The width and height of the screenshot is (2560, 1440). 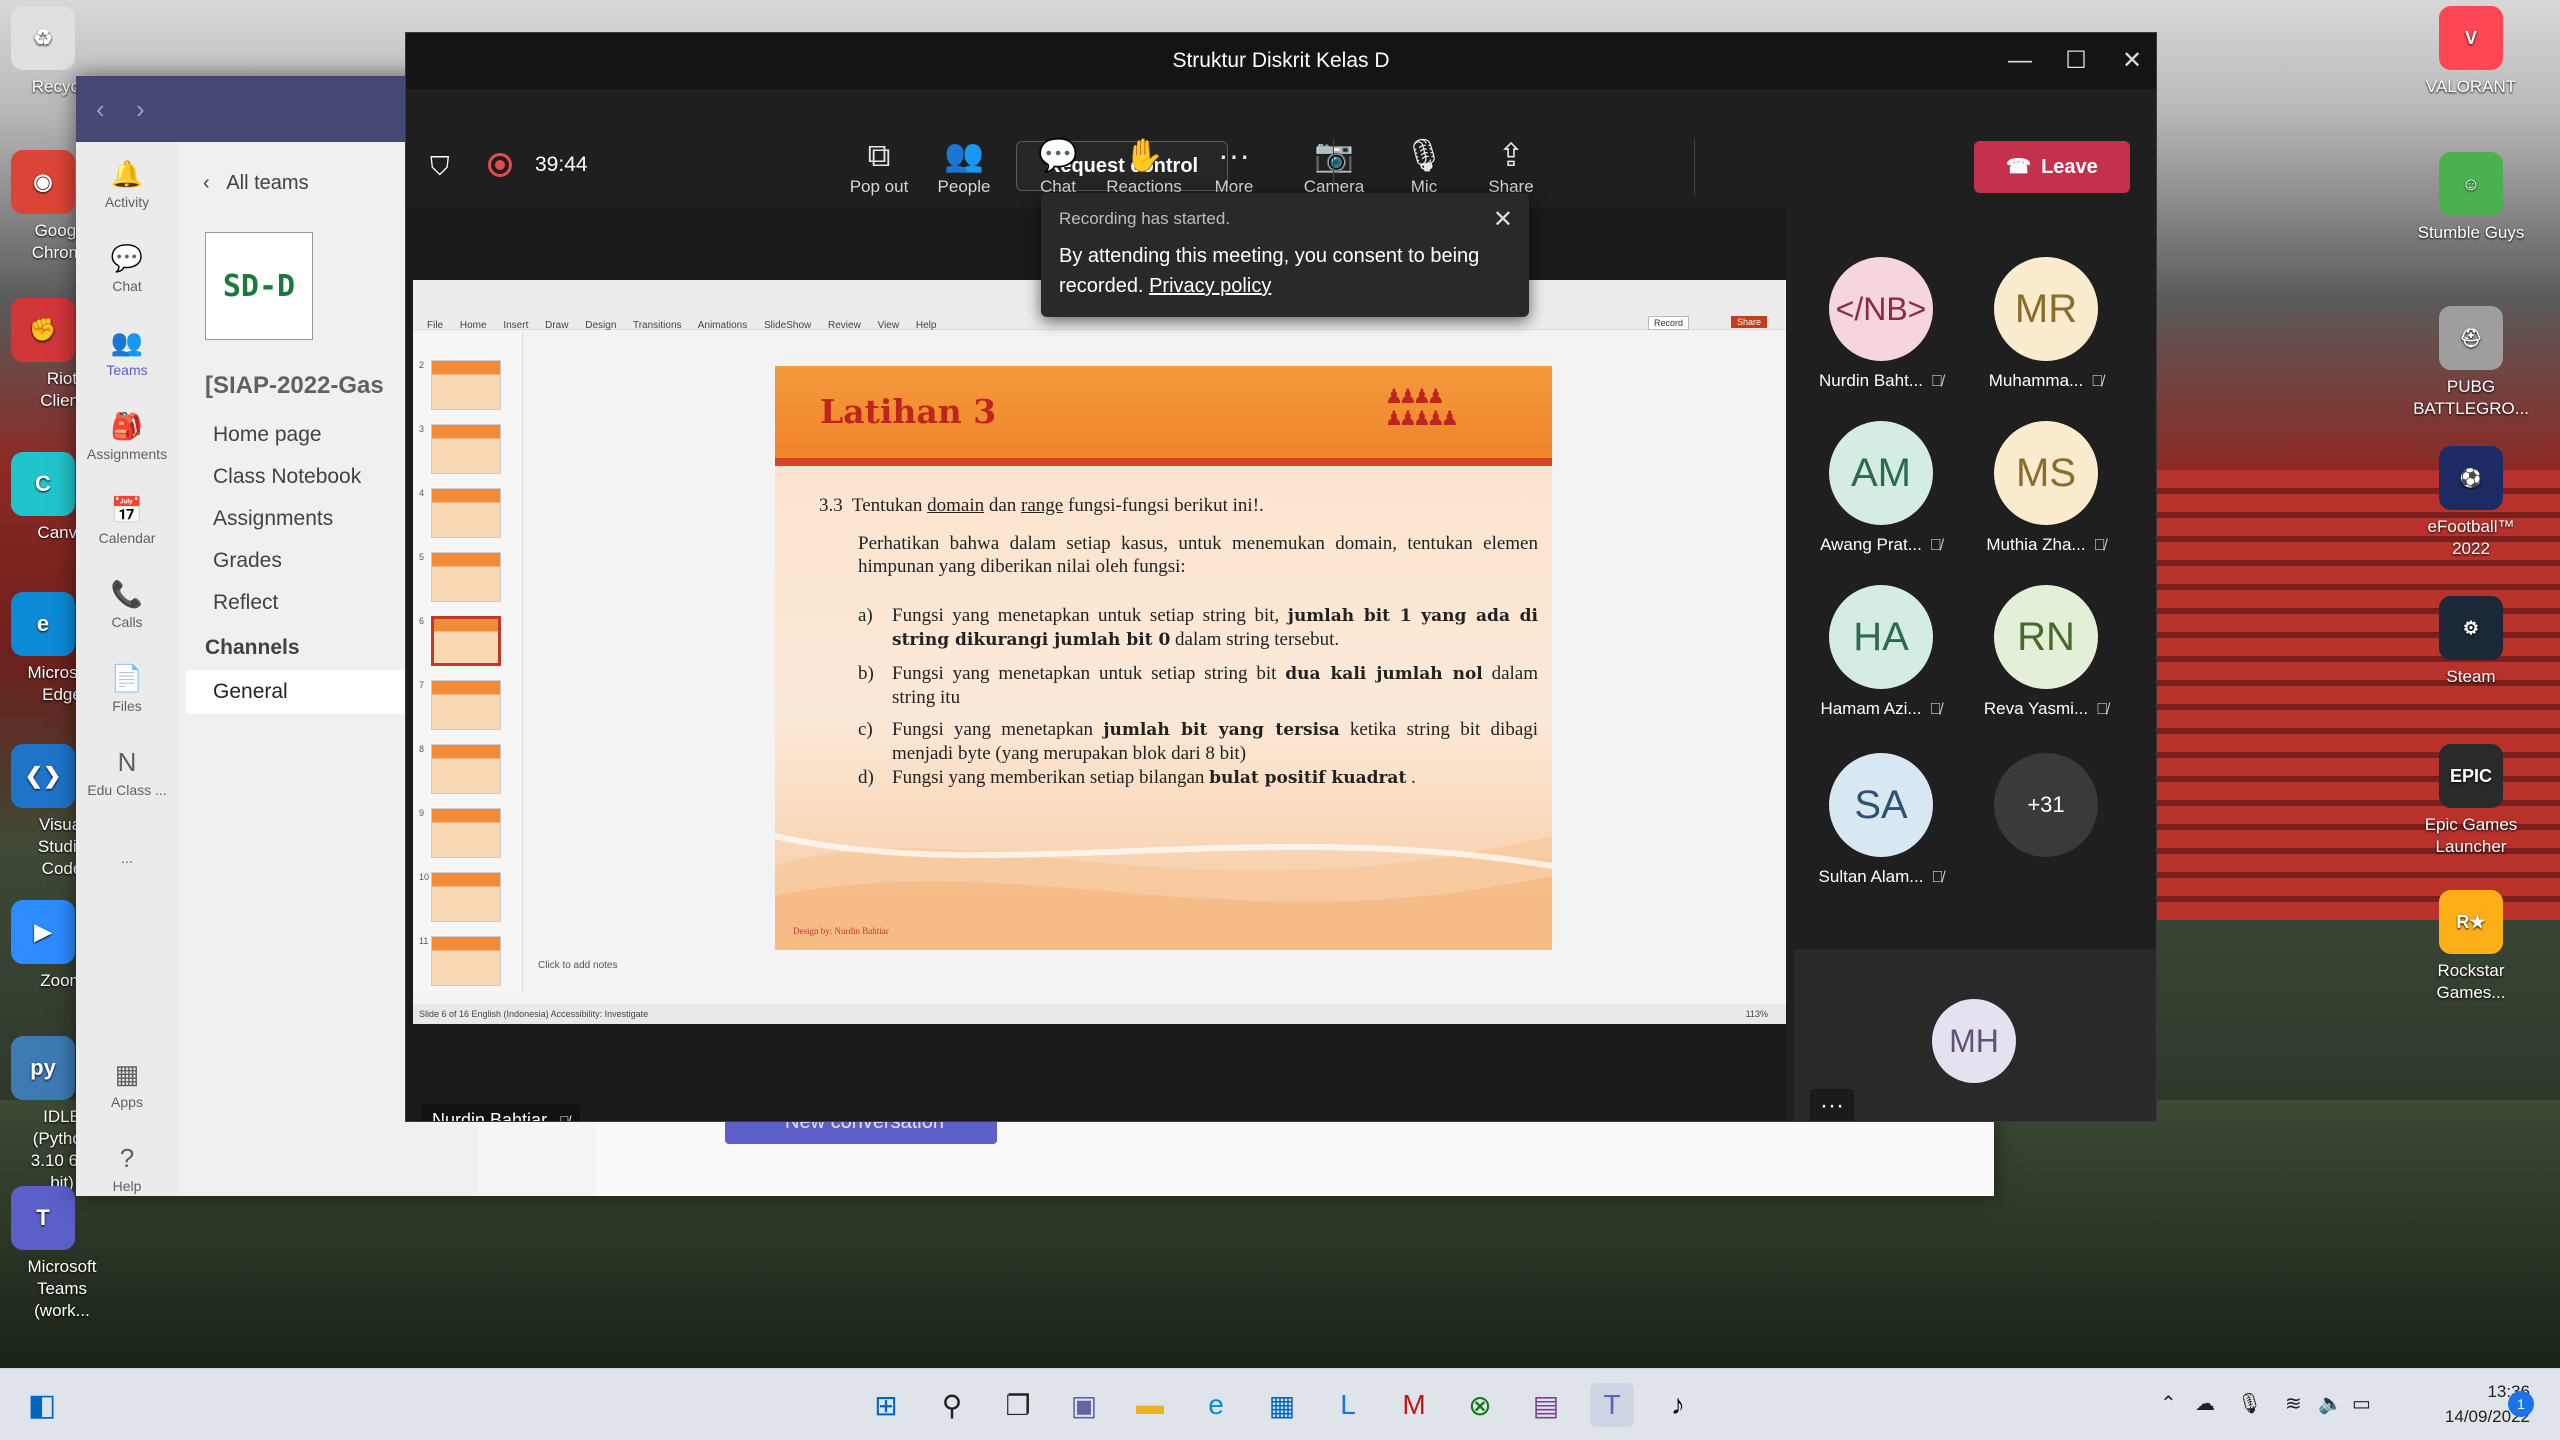 What do you see at coordinates (2052, 167) in the screenshot?
I see `leave-button: ☎ Leave` at bounding box center [2052, 167].